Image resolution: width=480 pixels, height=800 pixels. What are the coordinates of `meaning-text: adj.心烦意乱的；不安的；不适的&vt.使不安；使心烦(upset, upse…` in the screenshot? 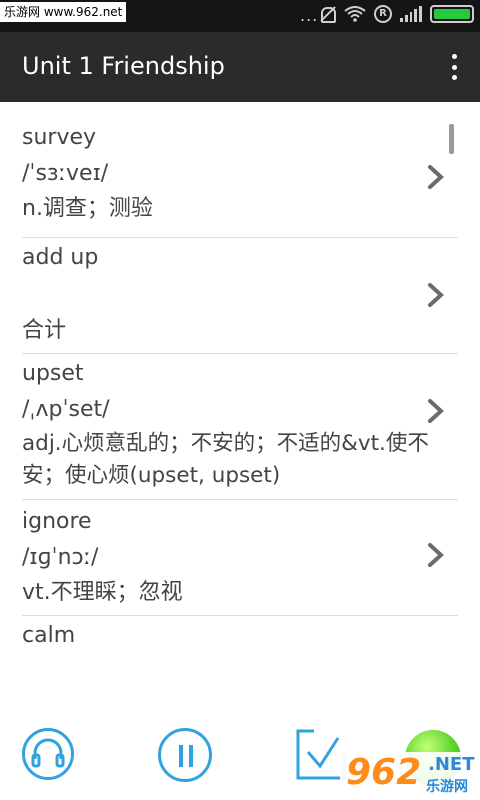 It's located at (225, 459).